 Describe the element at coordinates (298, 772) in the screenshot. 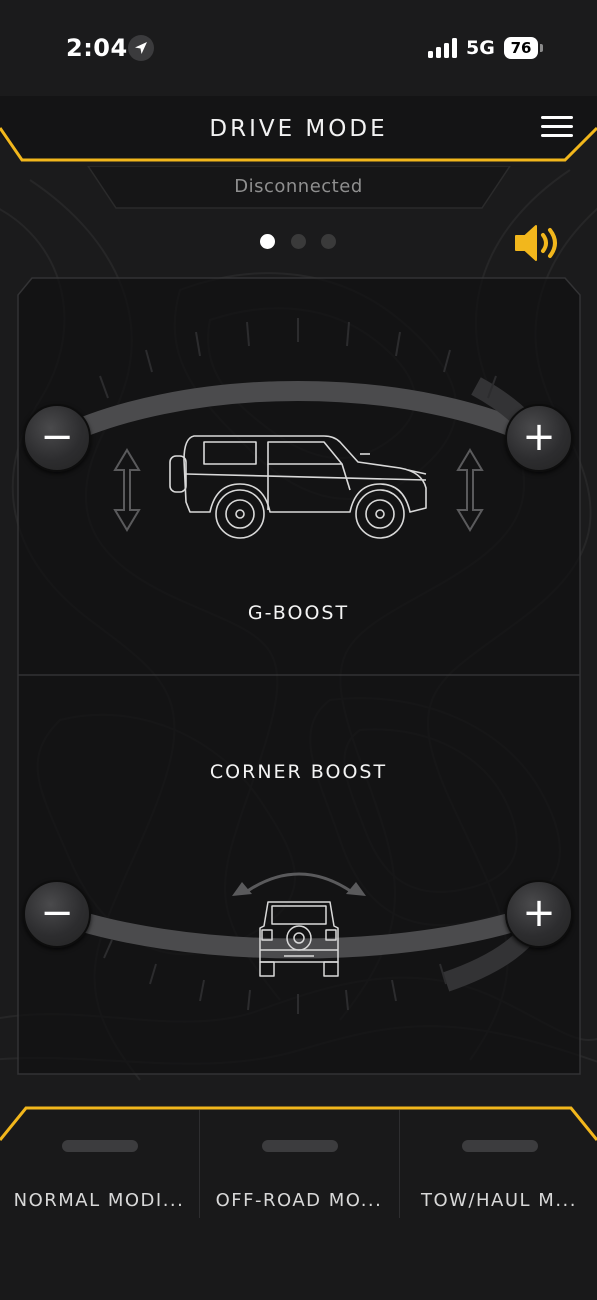

I see `corner-boost-label: CORNER BOOST` at that location.